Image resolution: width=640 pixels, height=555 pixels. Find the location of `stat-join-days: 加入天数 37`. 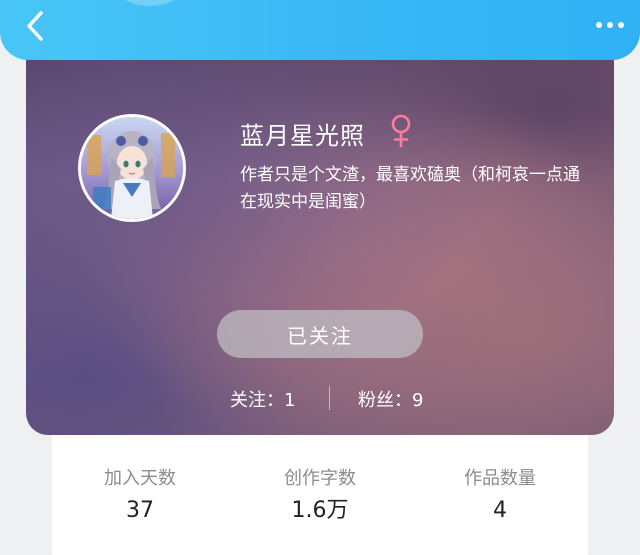

stat-join-days: 加入天数 37 is located at coordinates (140, 497).